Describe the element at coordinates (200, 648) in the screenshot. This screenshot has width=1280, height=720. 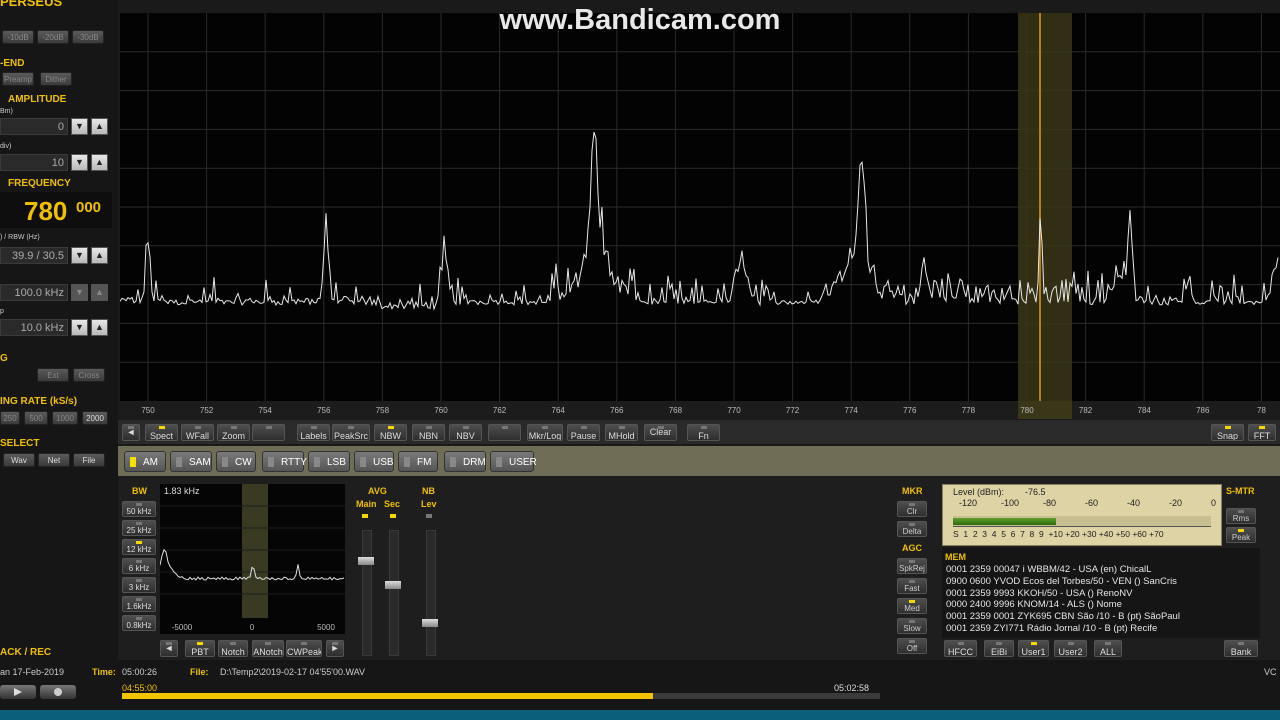
I see `filter-button-1: PBT` at that location.